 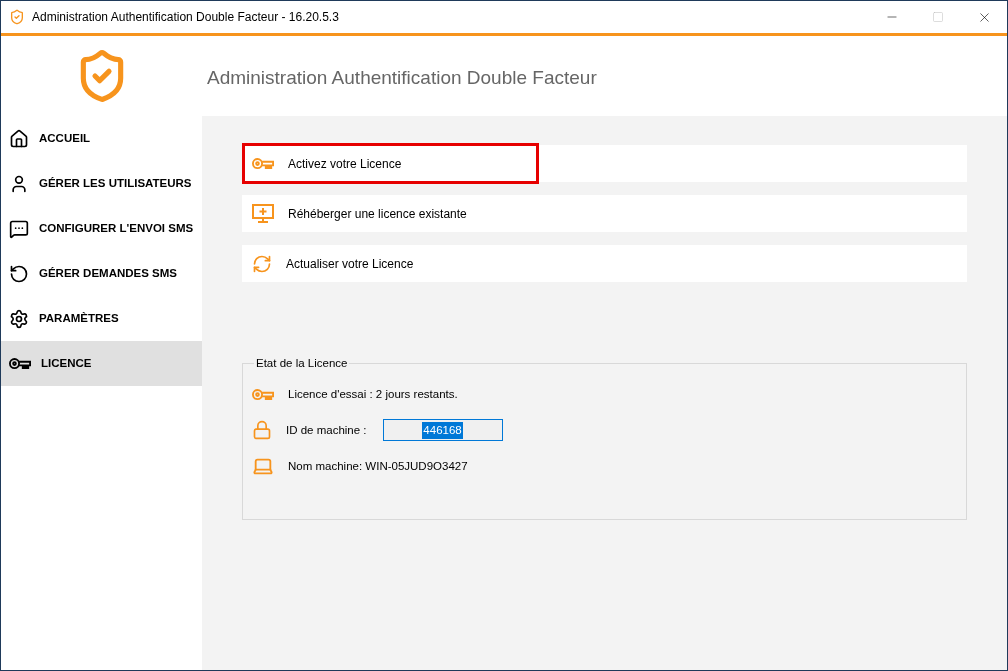 What do you see at coordinates (185, 17) in the screenshot?
I see `window-title: Administration Authentification Double Facteur - 16.20.5.3` at bounding box center [185, 17].